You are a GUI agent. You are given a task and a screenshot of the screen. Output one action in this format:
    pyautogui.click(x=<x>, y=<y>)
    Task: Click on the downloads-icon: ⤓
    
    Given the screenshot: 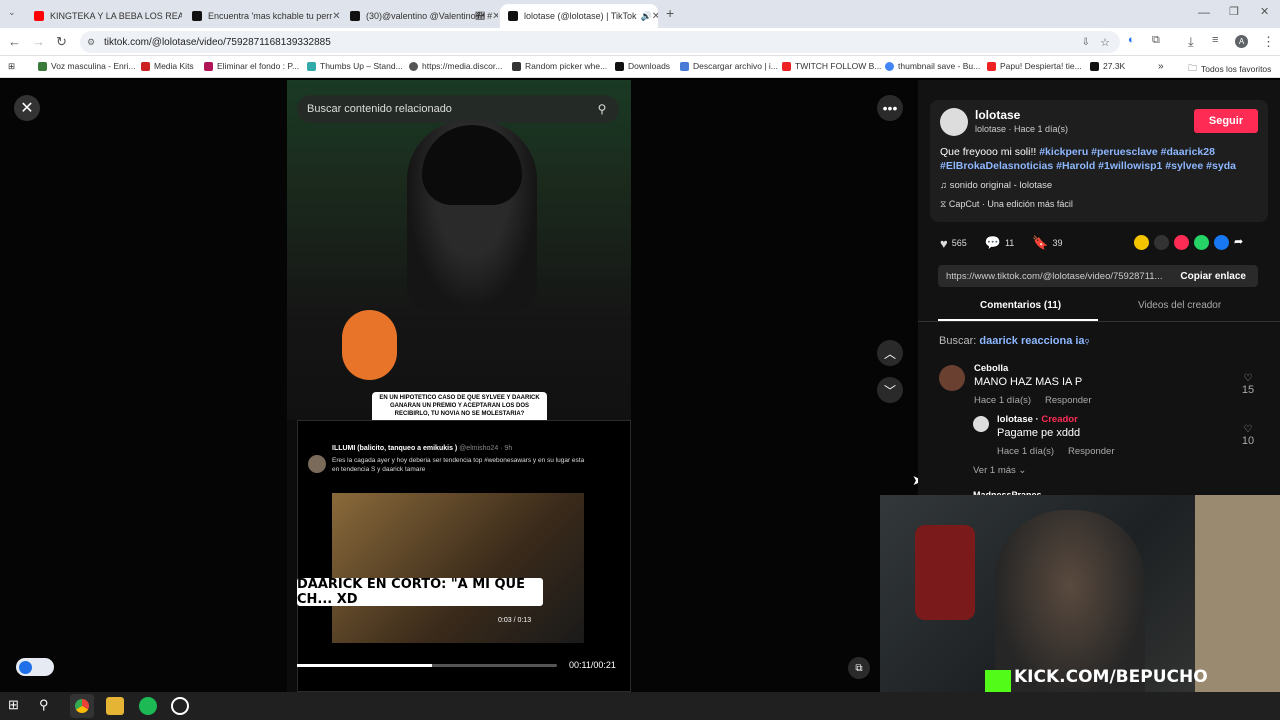 What is the action you would take?
    pyautogui.click(x=1191, y=42)
    